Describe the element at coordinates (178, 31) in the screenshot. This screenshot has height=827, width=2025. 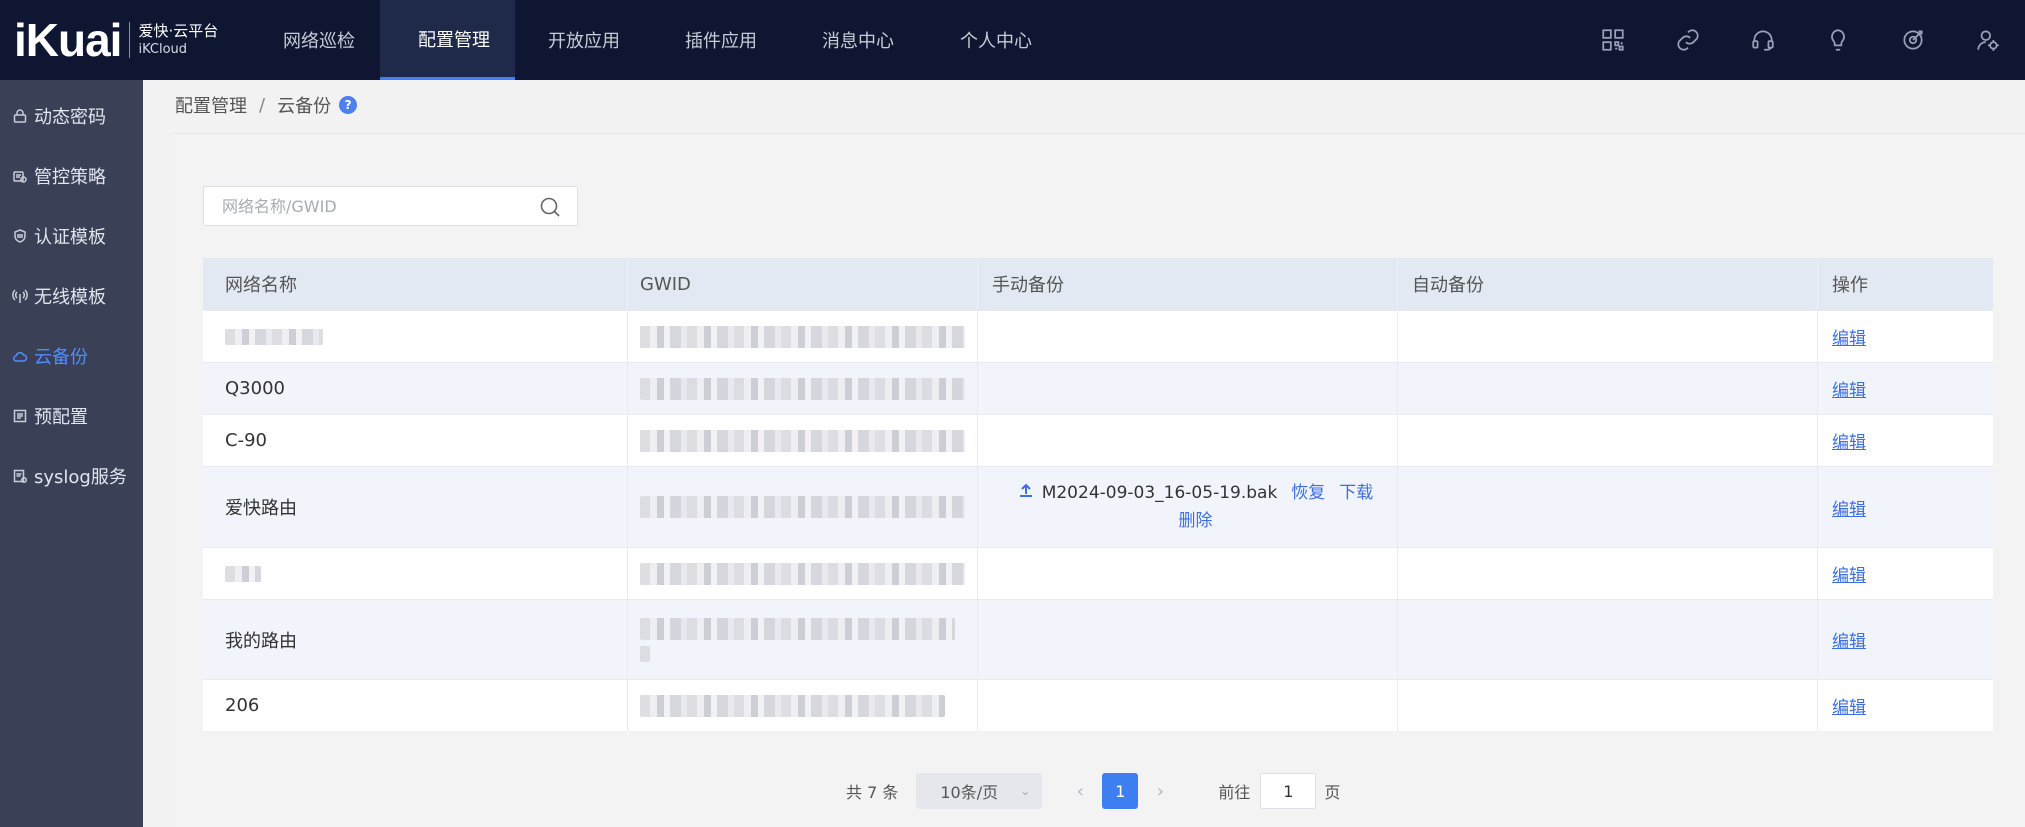
I see `logo-title: 爱快·云平台` at that location.